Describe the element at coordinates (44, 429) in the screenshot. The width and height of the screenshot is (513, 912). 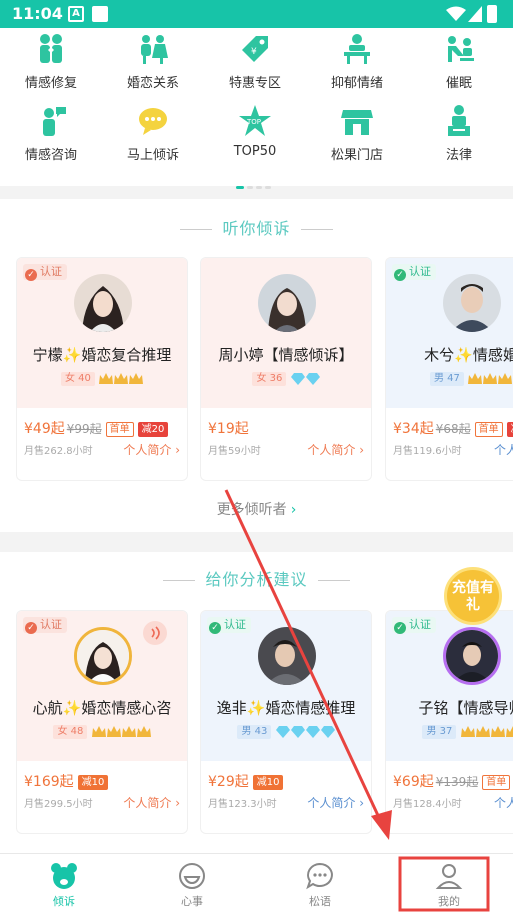
I see `price: ¥49起` at that location.